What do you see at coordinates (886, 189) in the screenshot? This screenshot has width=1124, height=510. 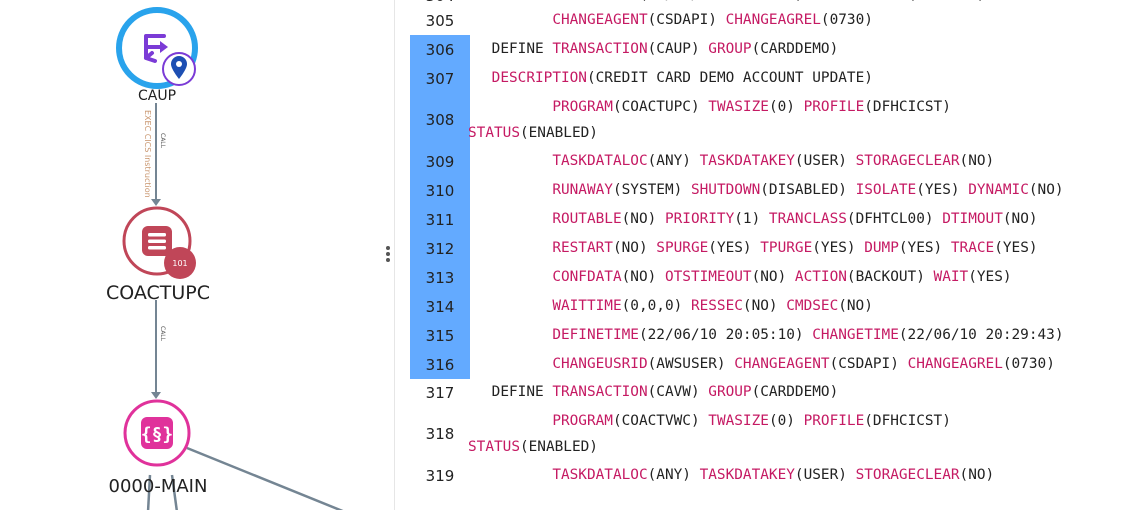 I see `code-keyword: ISOLATE` at bounding box center [886, 189].